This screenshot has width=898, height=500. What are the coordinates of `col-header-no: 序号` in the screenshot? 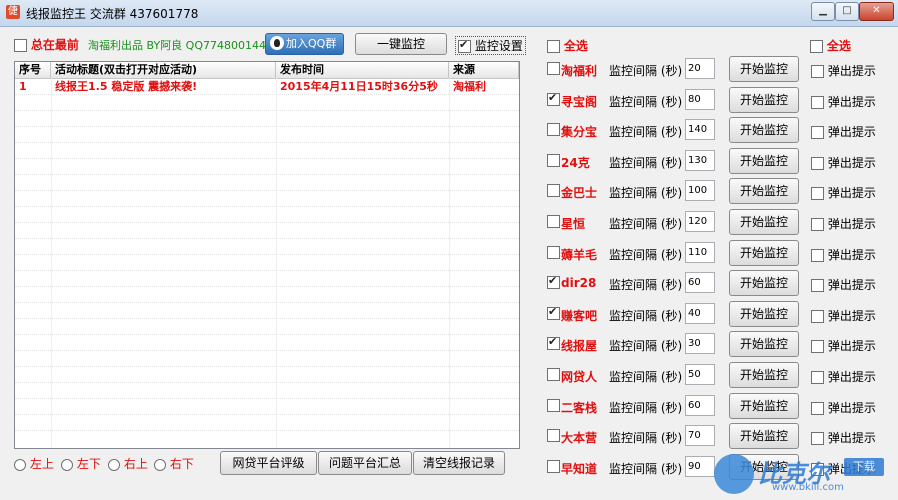 It's located at (33, 70).